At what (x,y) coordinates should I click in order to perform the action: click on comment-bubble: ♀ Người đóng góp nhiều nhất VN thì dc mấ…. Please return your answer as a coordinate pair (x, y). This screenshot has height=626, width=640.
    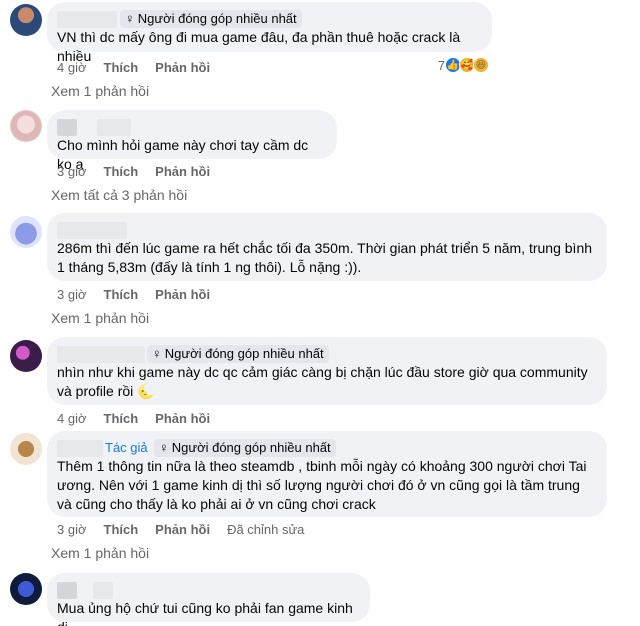
    Looking at the image, I should click on (269, 33).